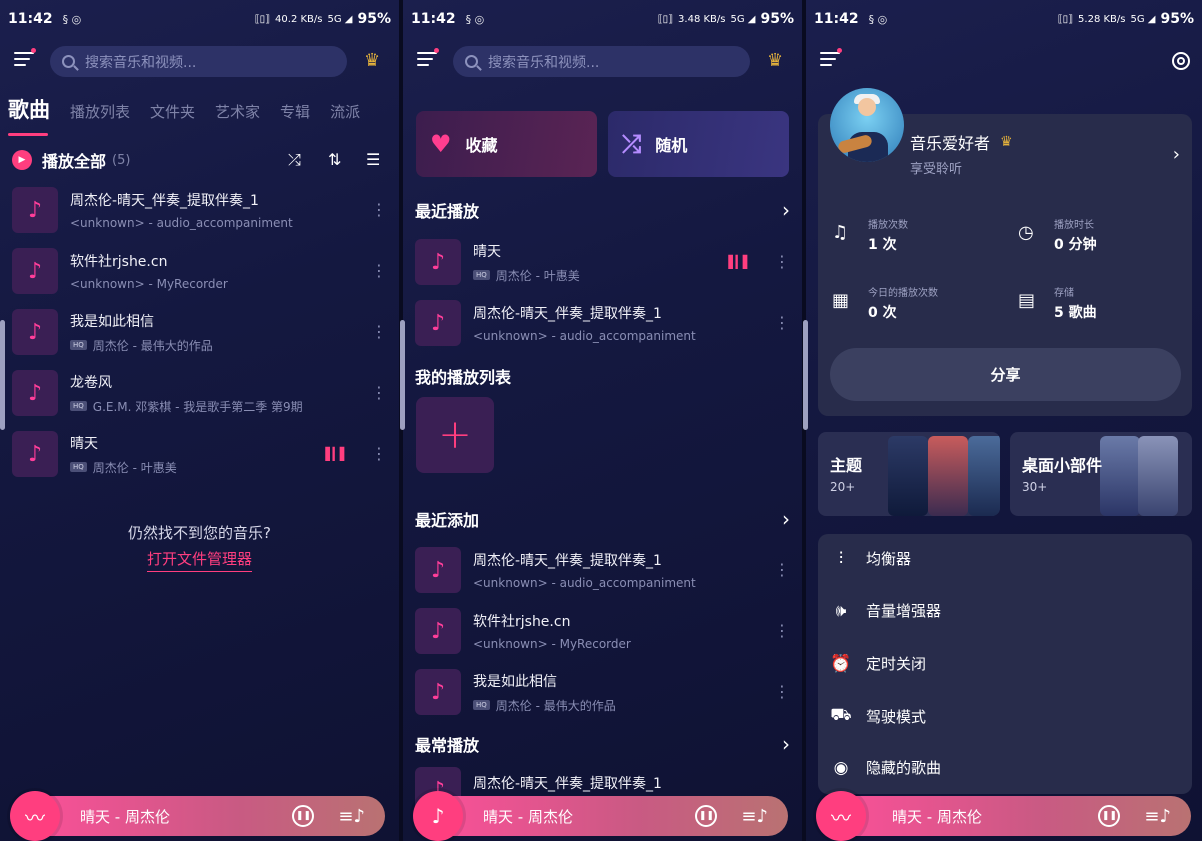  Describe the element at coordinates (134, 467) in the screenshot. I see `song-subtitle: 周杰伦 - 叶惠美` at that location.